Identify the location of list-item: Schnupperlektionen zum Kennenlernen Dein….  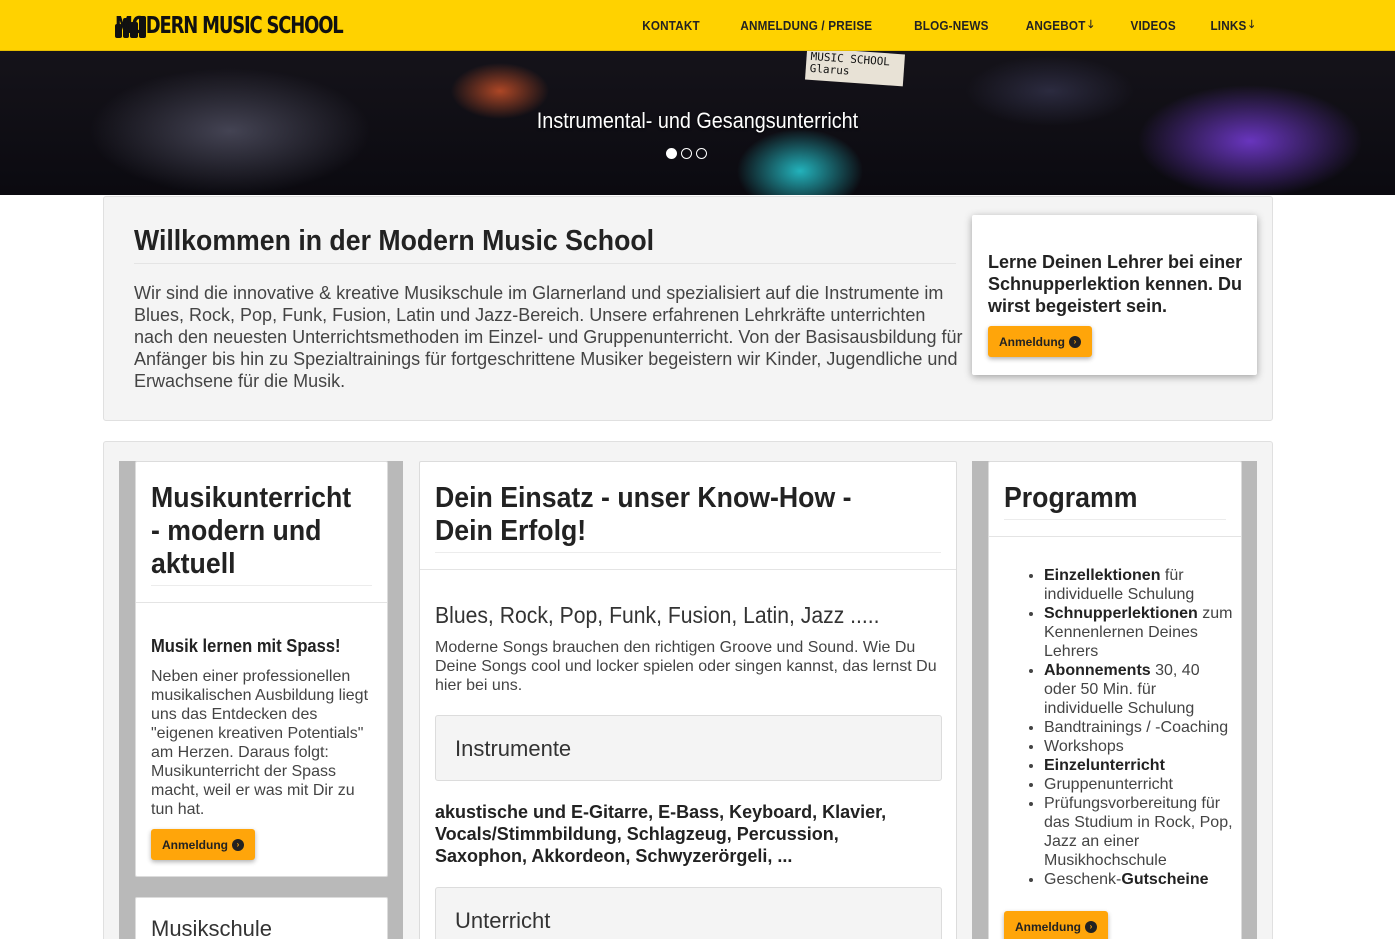
(1139, 632).